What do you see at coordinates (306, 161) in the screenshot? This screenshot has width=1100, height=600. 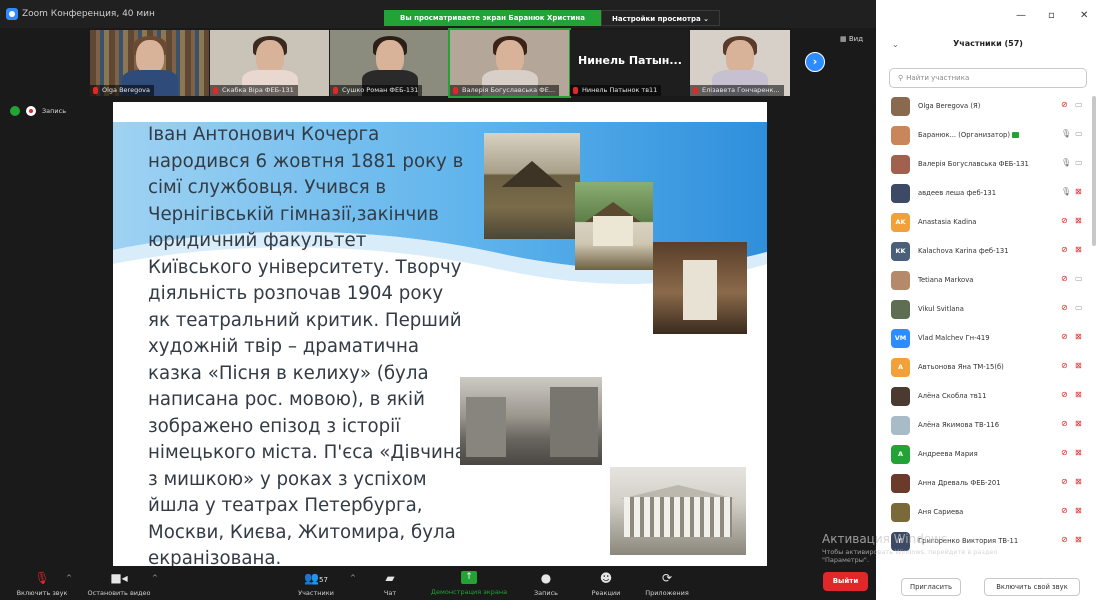 I see `slide-text-line: народився 6 жовтня 1881 року в` at bounding box center [306, 161].